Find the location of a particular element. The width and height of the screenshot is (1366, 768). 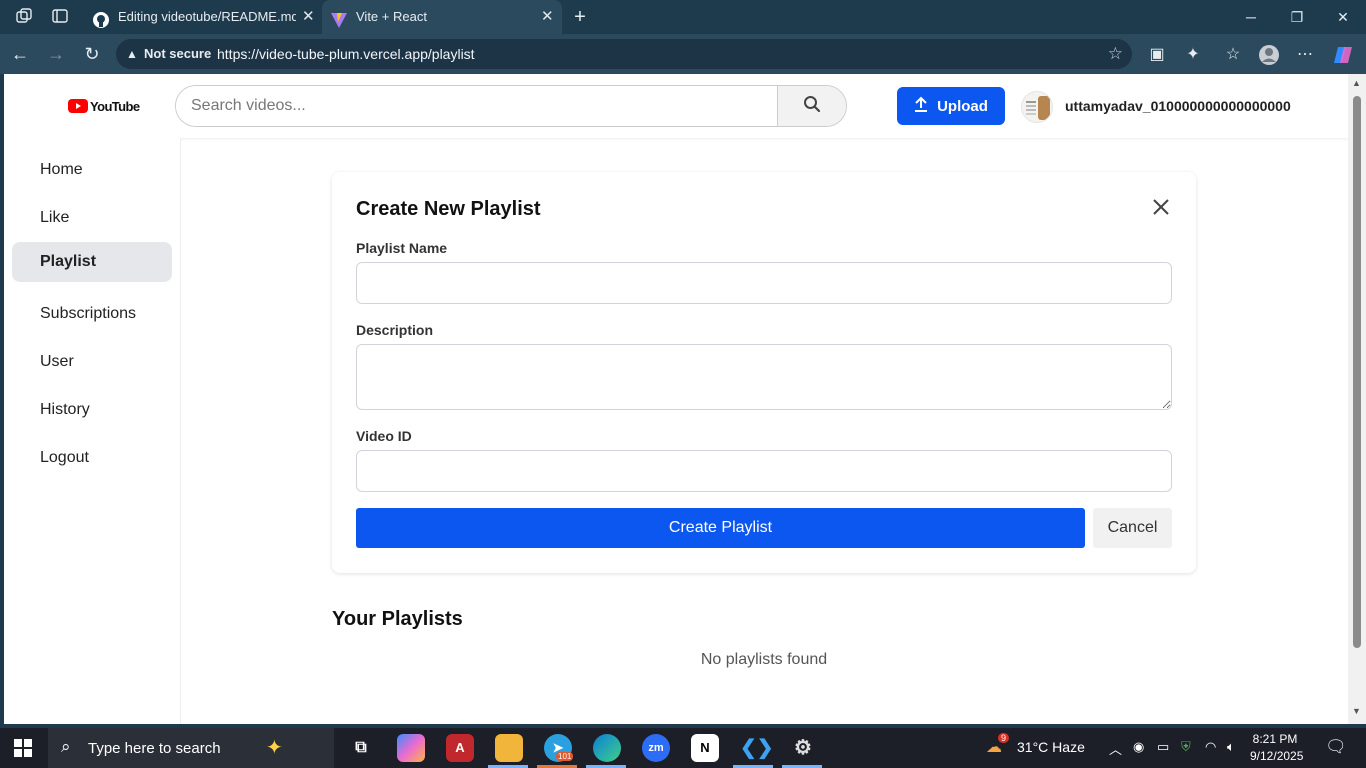

copilot-app-icon is located at coordinates (411, 748).